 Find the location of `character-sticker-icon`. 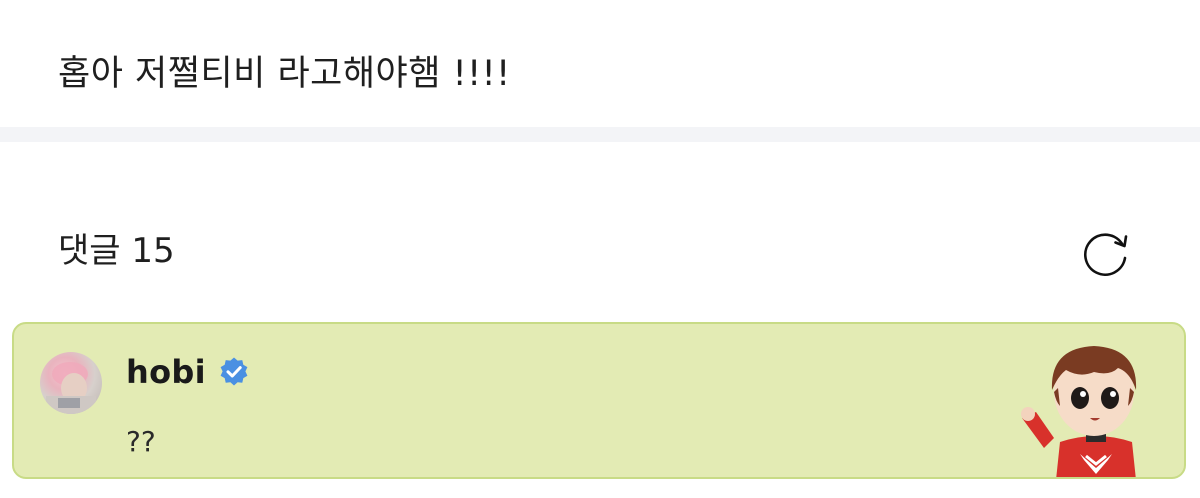

character-sticker-icon is located at coordinates (1079, 411).